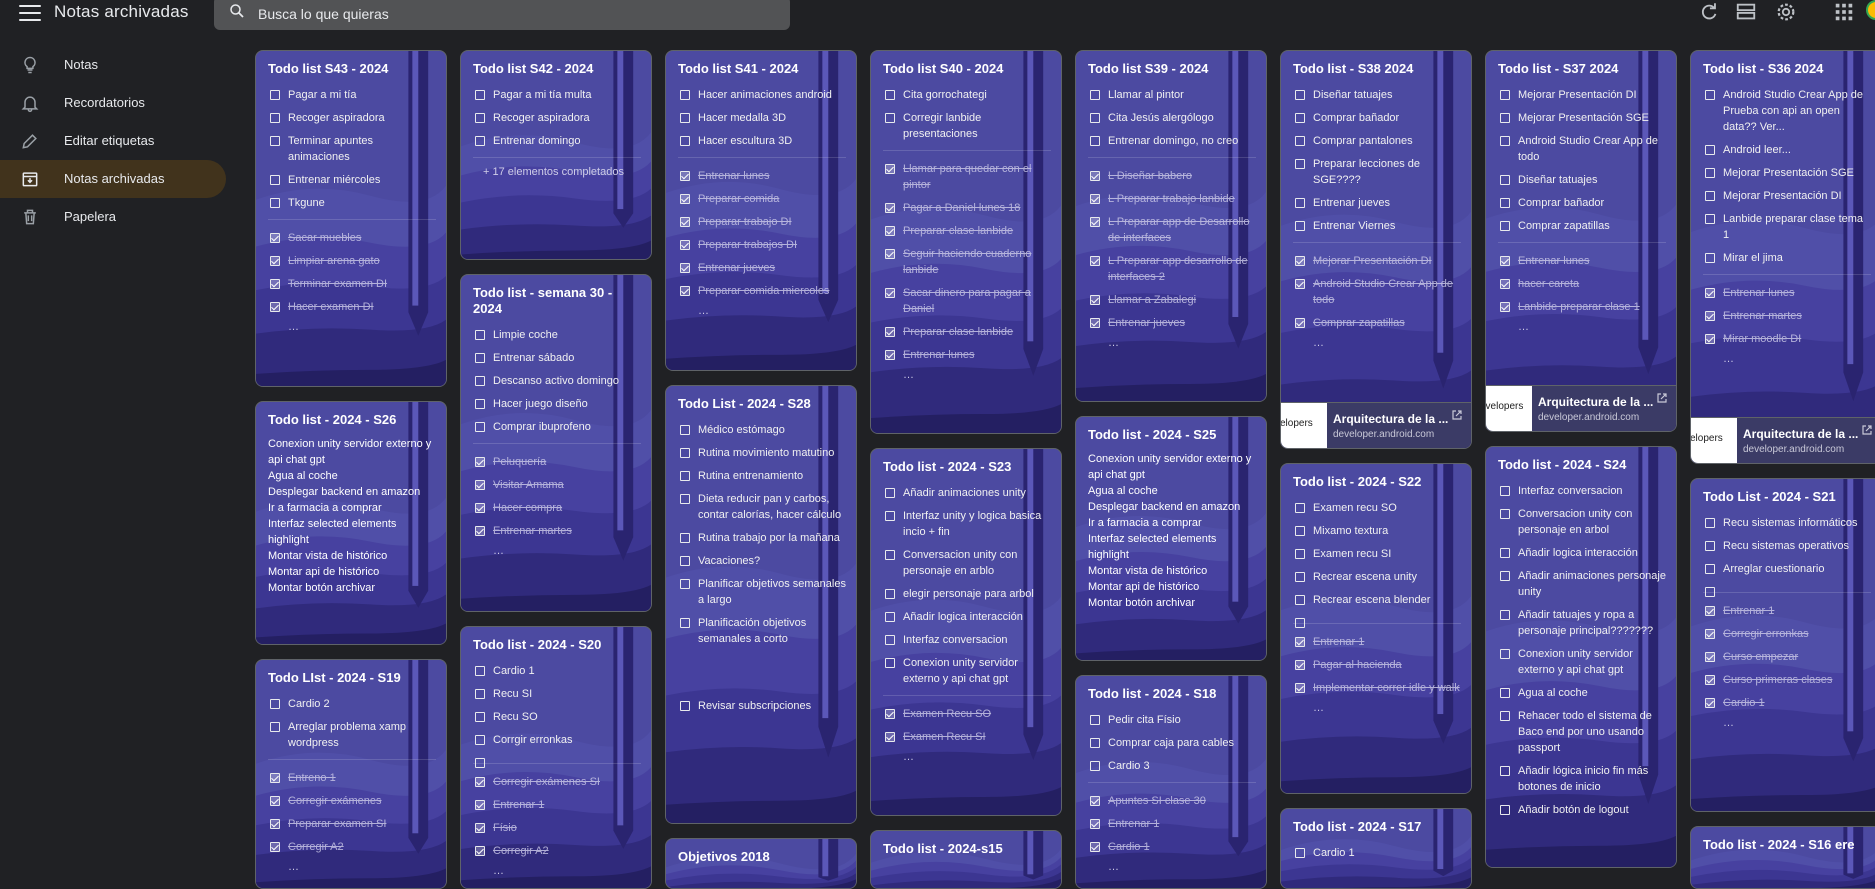  Describe the element at coordinates (1786, 12) in the screenshot. I see `settings-gear-icon` at that location.